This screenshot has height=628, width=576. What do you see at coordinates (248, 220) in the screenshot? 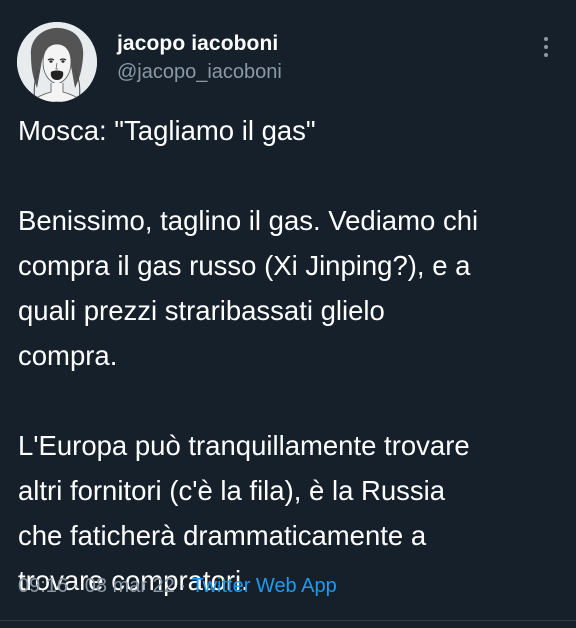
I see `tweet-line: Benissimo, taglino il gas. Vediamo chi` at bounding box center [248, 220].